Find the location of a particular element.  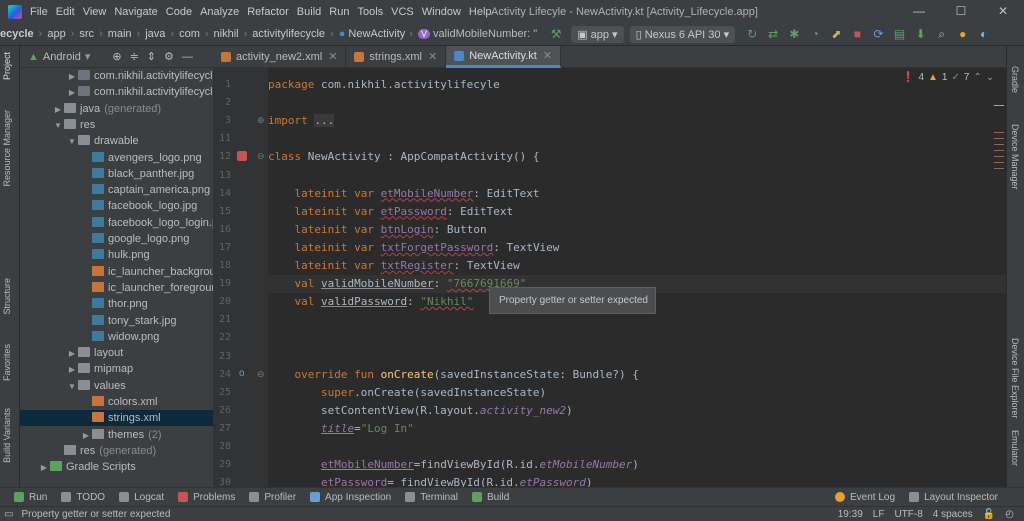

editor-tab: strings.xml ✕ is located at coordinates (396, 57).